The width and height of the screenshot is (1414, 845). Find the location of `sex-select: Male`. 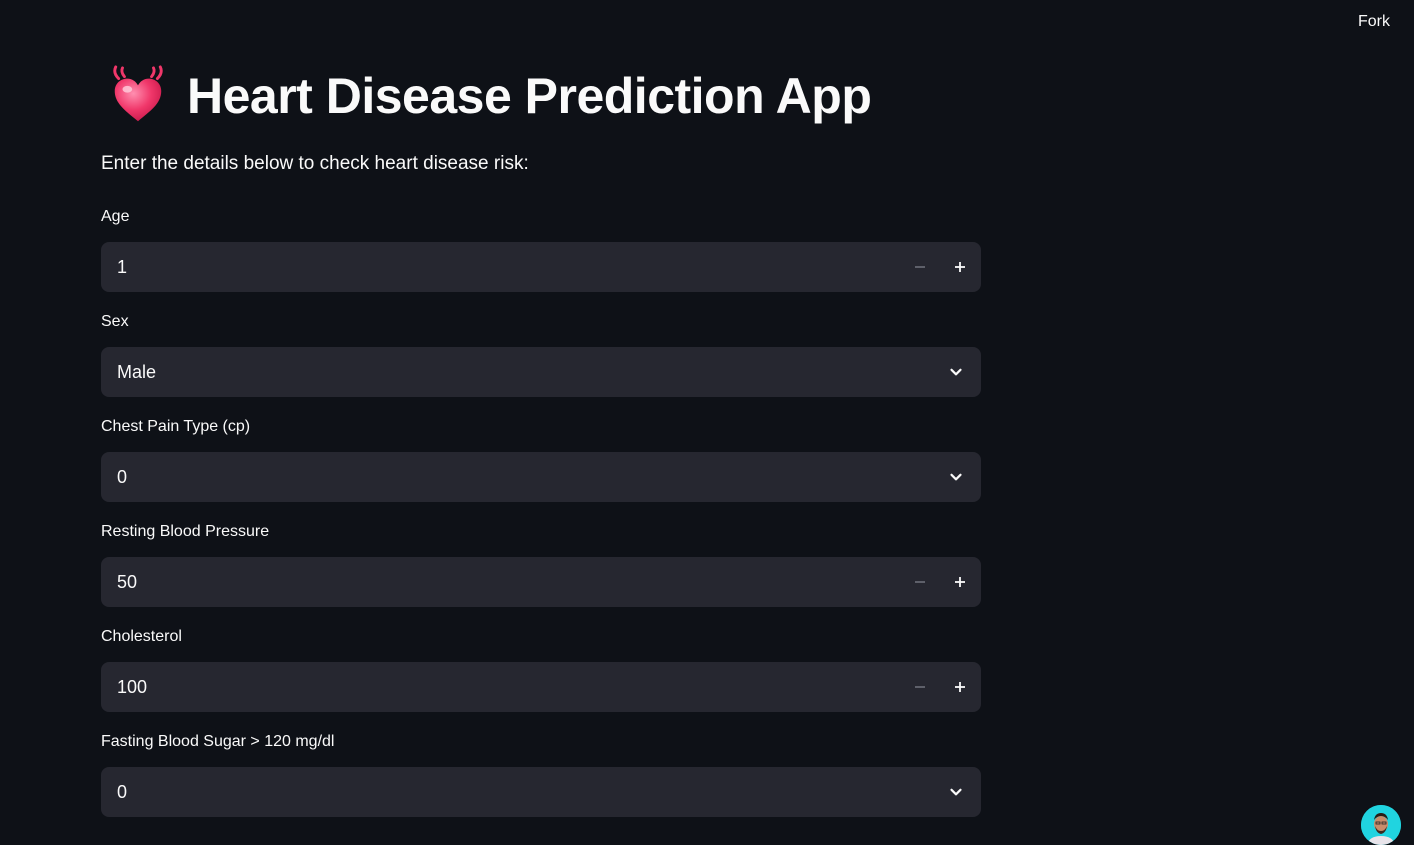

sex-select: Male is located at coordinates (541, 372).